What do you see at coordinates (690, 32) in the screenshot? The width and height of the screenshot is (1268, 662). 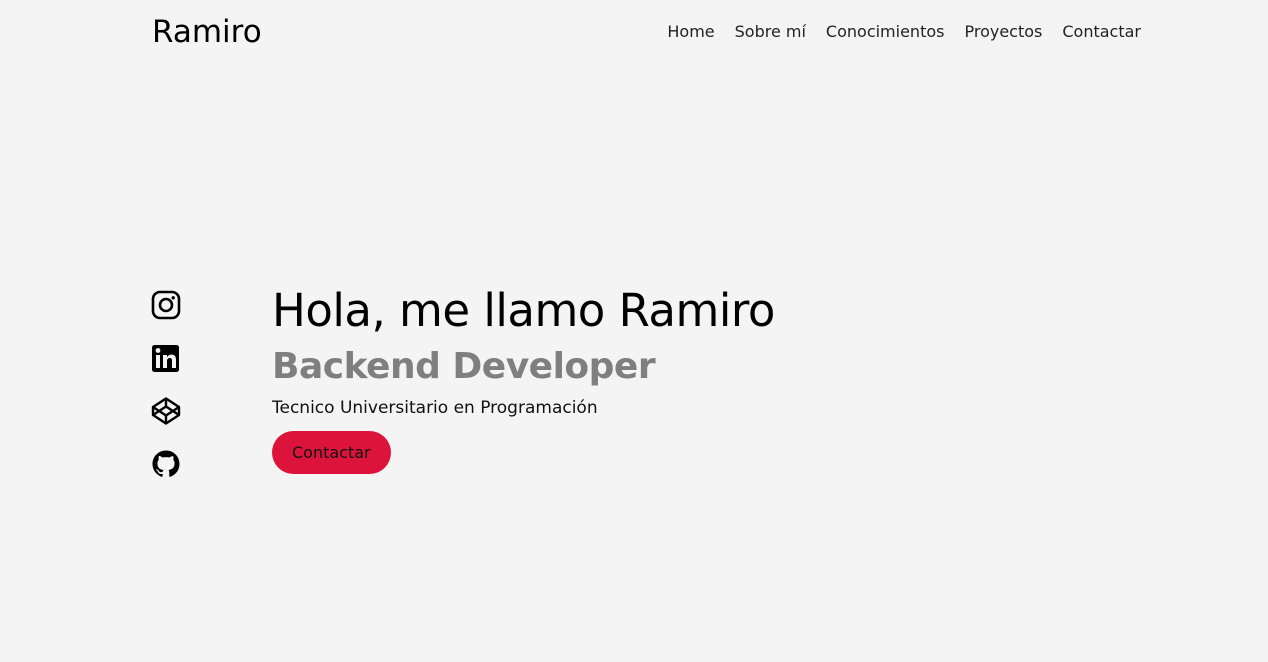 I see `nav-home-link: Home` at bounding box center [690, 32].